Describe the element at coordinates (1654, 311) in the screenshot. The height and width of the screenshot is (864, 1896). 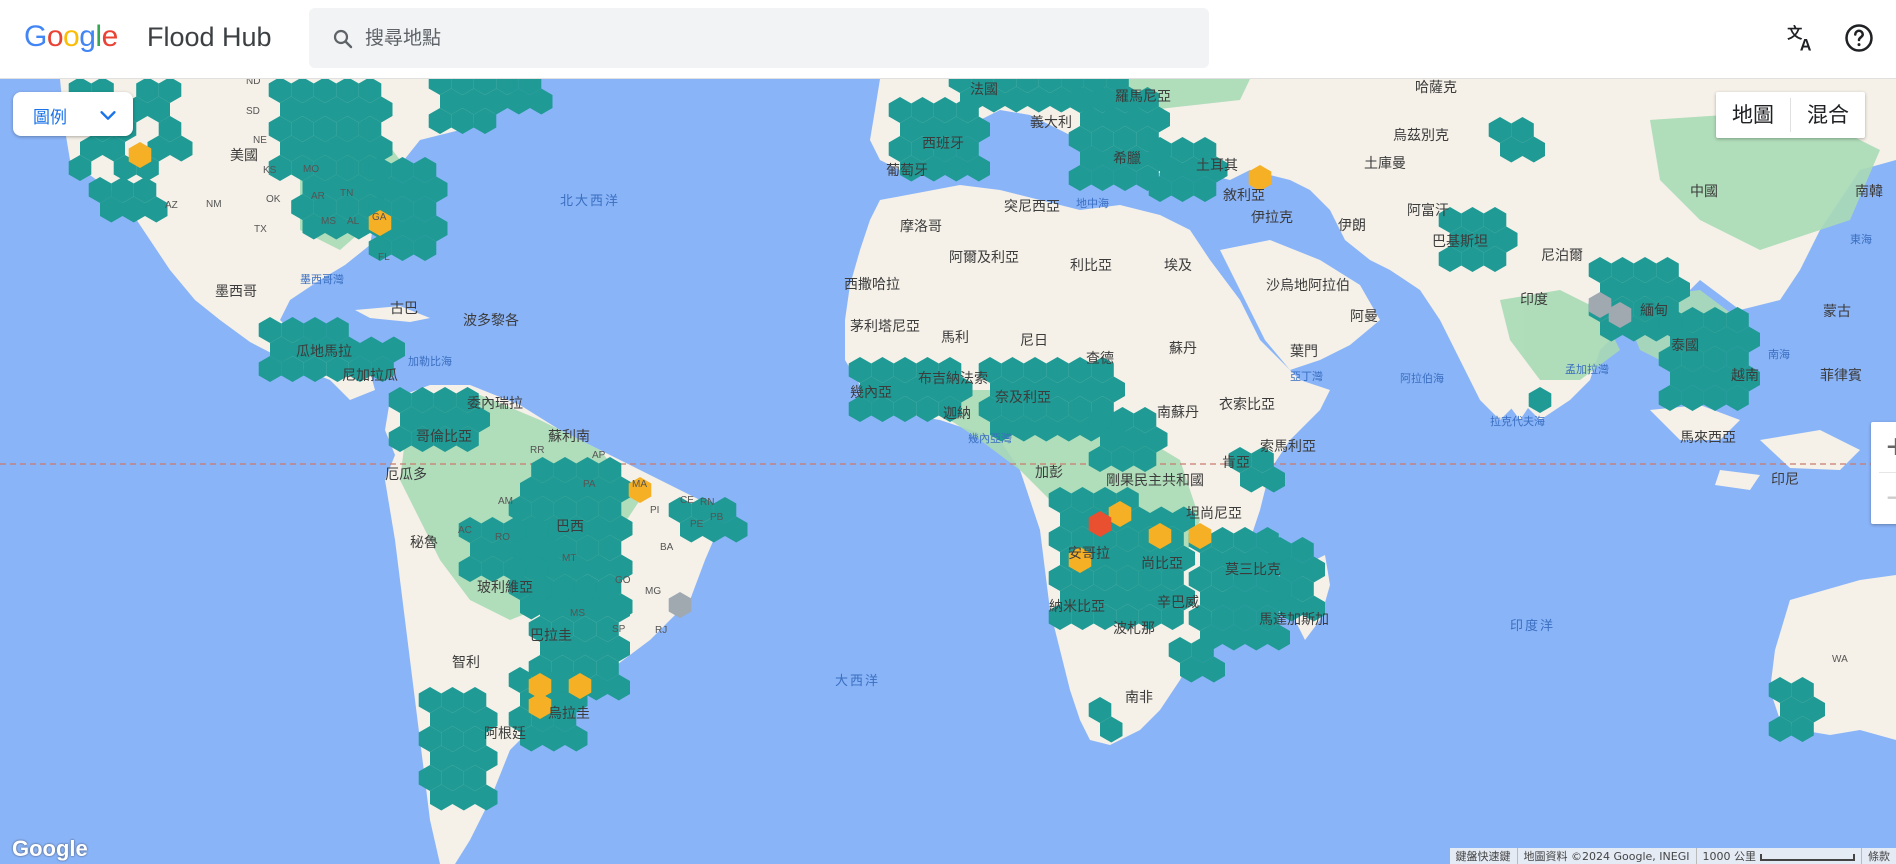
I see `label-myanmar: 緬甸` at that location.